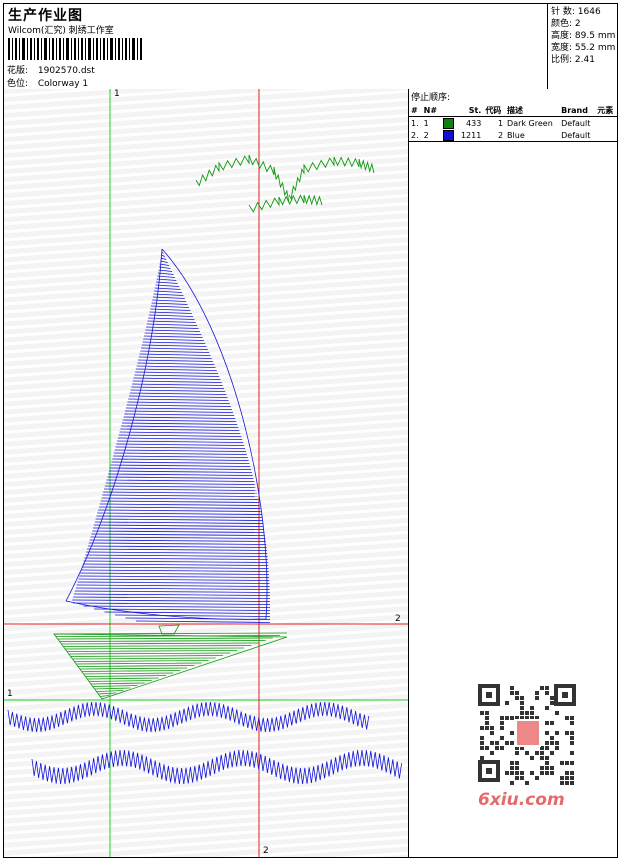 The width and height of the screenshot is (620, 861). What do you see at coordinates (431, 98) in the screenshot?
I see `stop-sequence-title: 停止顺序:` at bounding box center [431, 98].